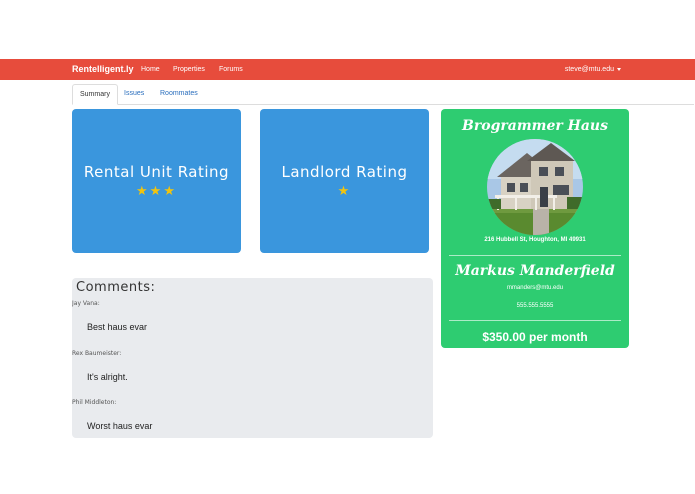 The height and width of the screenshot is (494, 695). Describe the element at coordinates (156, 172) in the screenshot. I see `rental-unit-rating-label: Rental Unit Rating` at that location.